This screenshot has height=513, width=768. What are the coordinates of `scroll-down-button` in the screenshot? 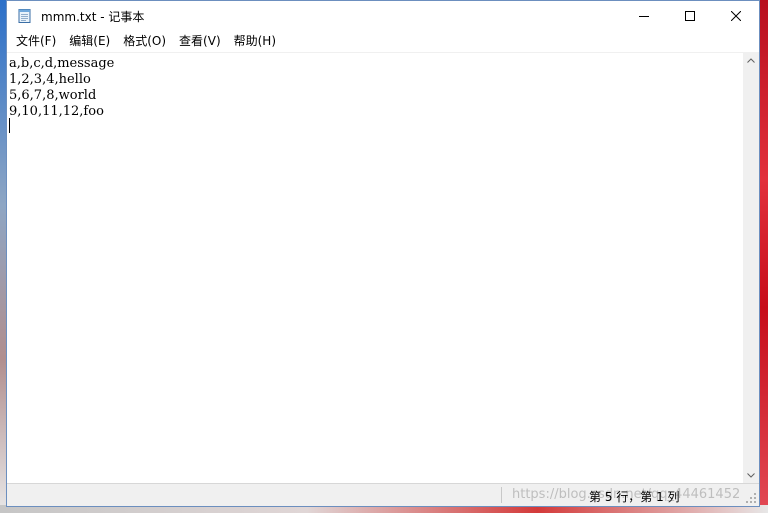 It's located at (751, 475).